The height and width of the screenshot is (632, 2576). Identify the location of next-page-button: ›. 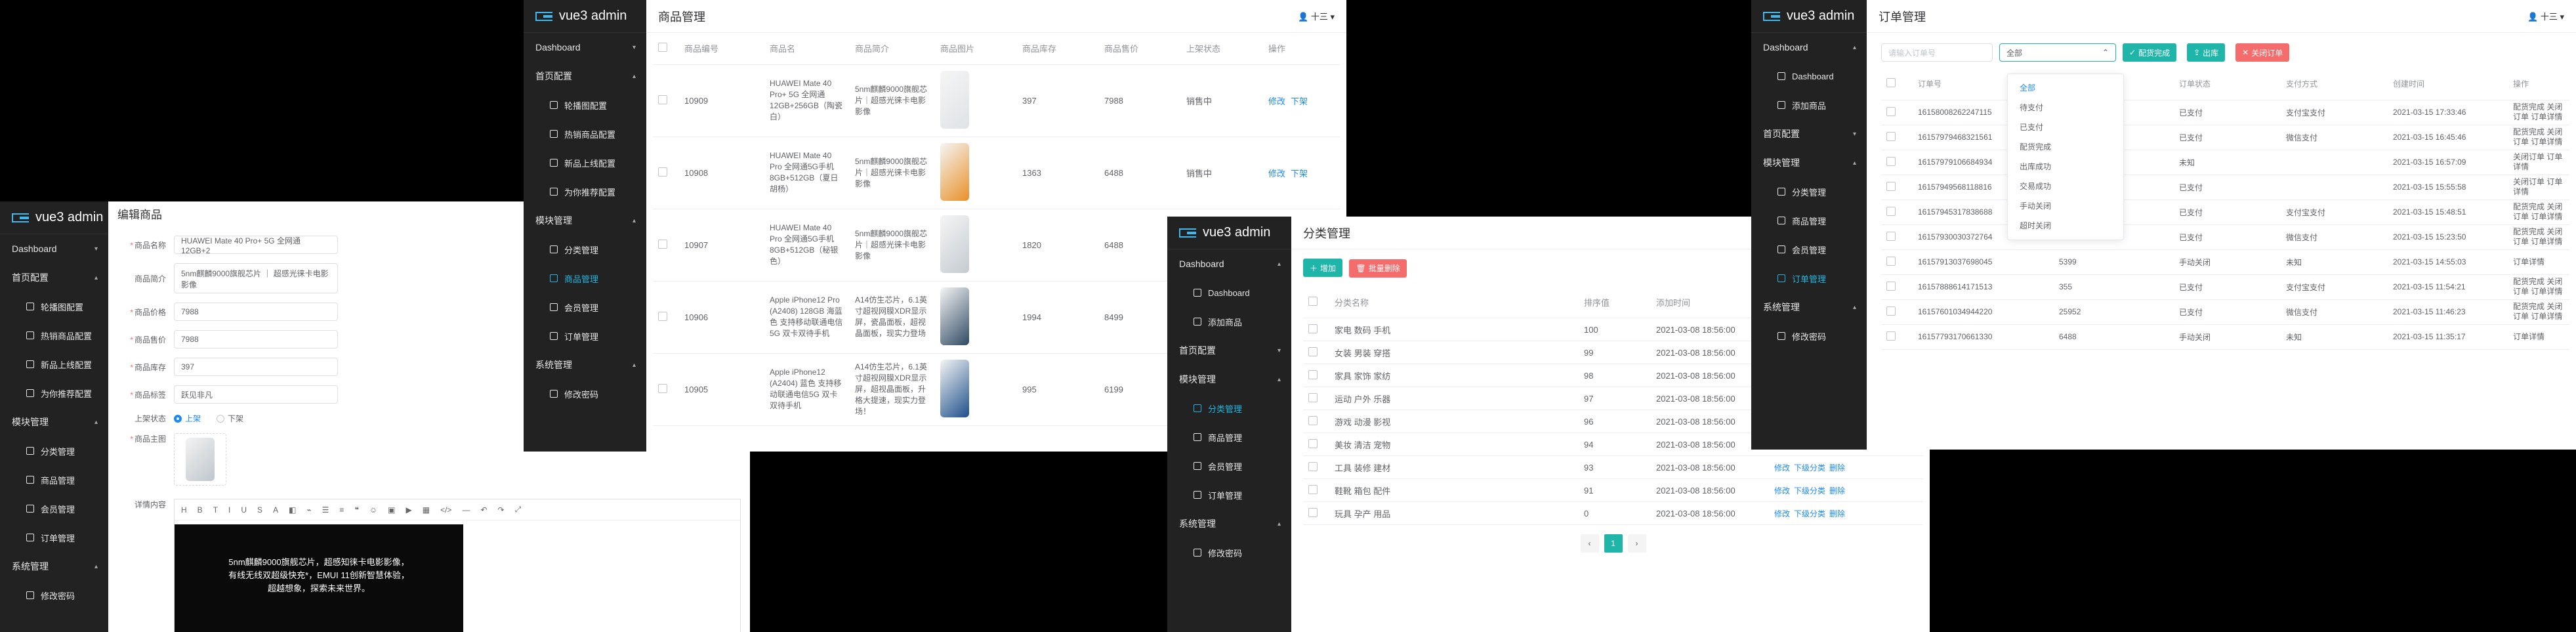
(1636, 543).